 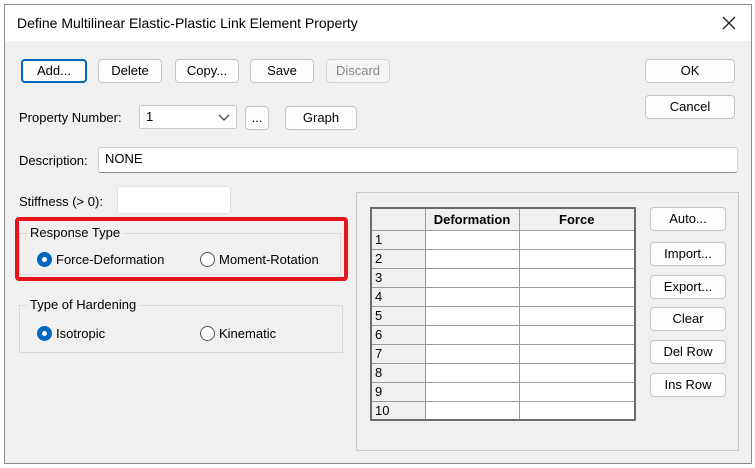 What do you see at coordinates (174, 200) in the screenshot?
I see `stiffness-field` at bounding box center [174, 200].